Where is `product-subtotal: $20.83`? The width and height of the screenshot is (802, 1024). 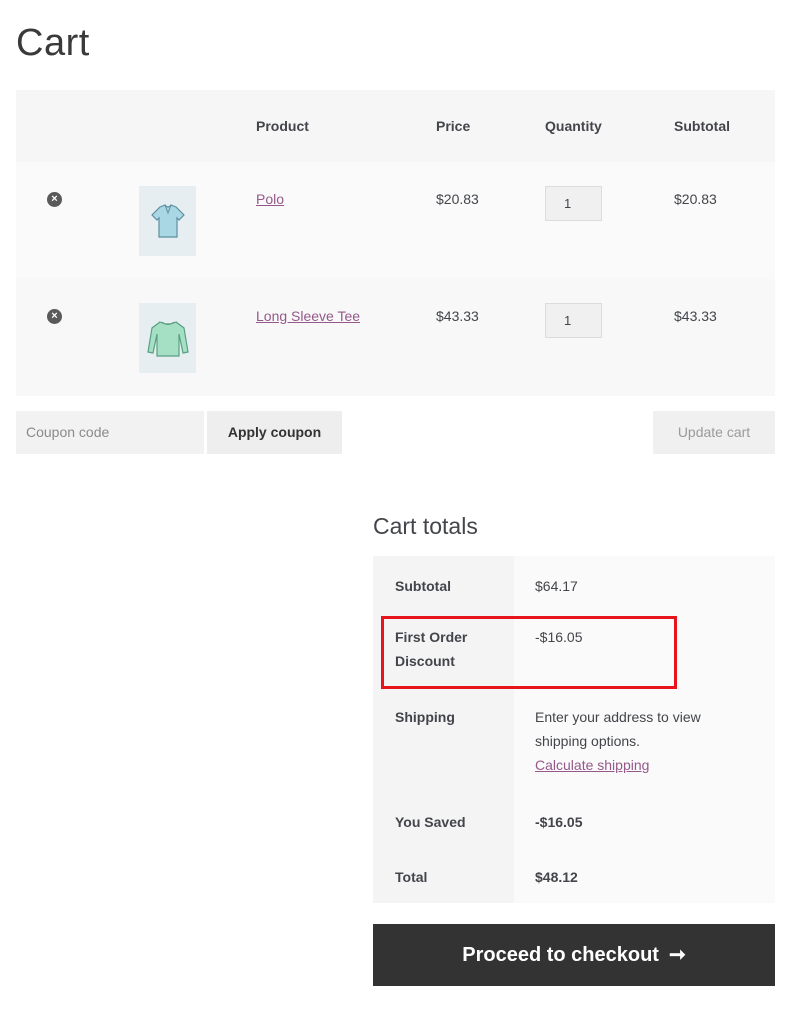
product-subtotal: $20.83 is located at coordinates (695, 199).